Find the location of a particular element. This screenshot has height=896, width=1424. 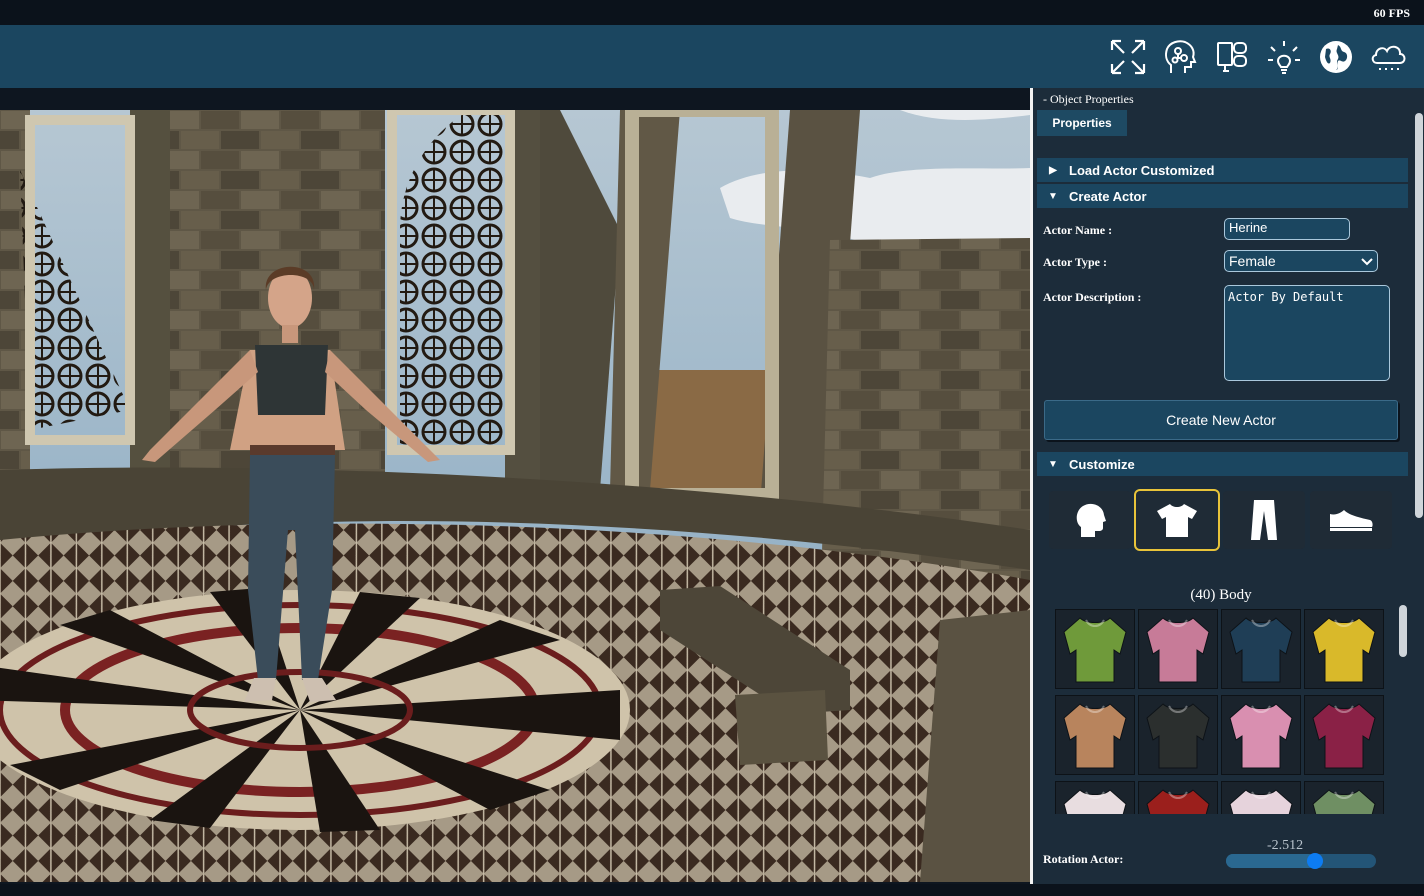

category-pants-button is located at coordinates (1264, 520).